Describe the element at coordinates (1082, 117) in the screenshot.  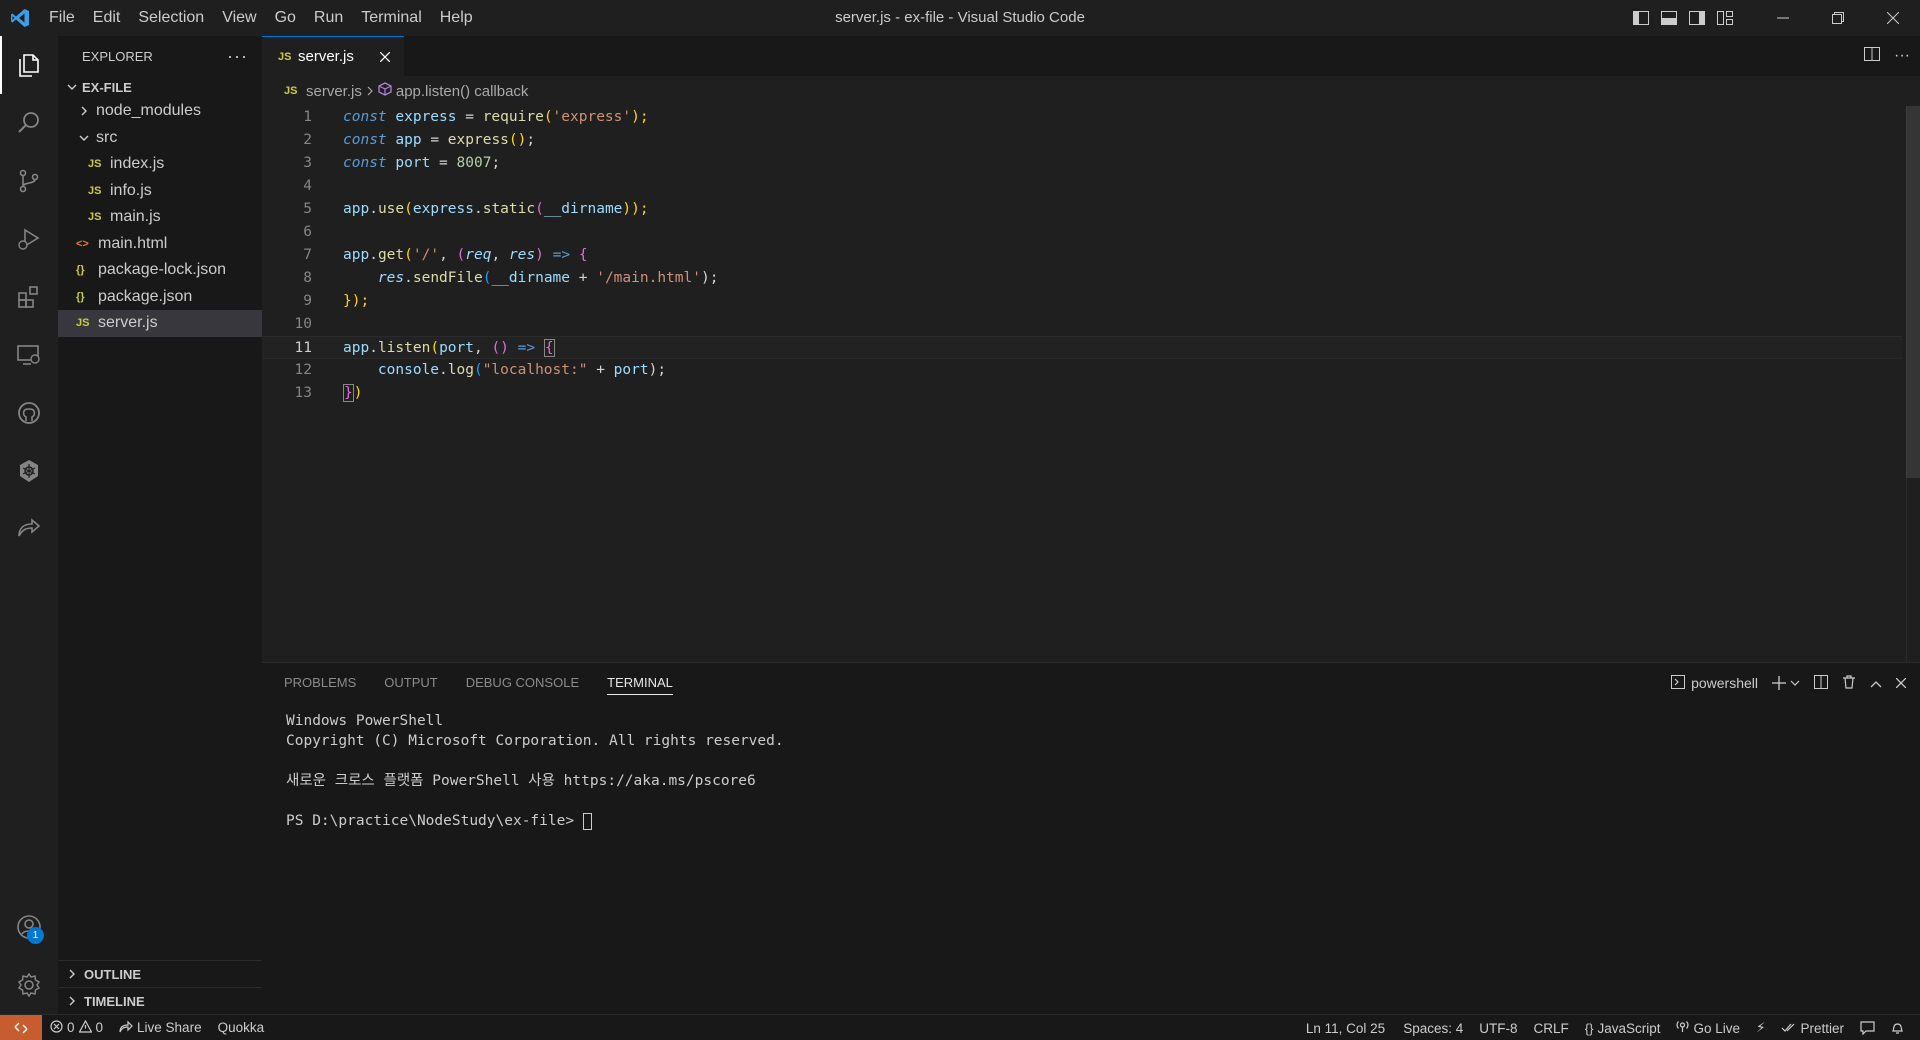
I see `code-line: 1 const express = require('express');` at that location.